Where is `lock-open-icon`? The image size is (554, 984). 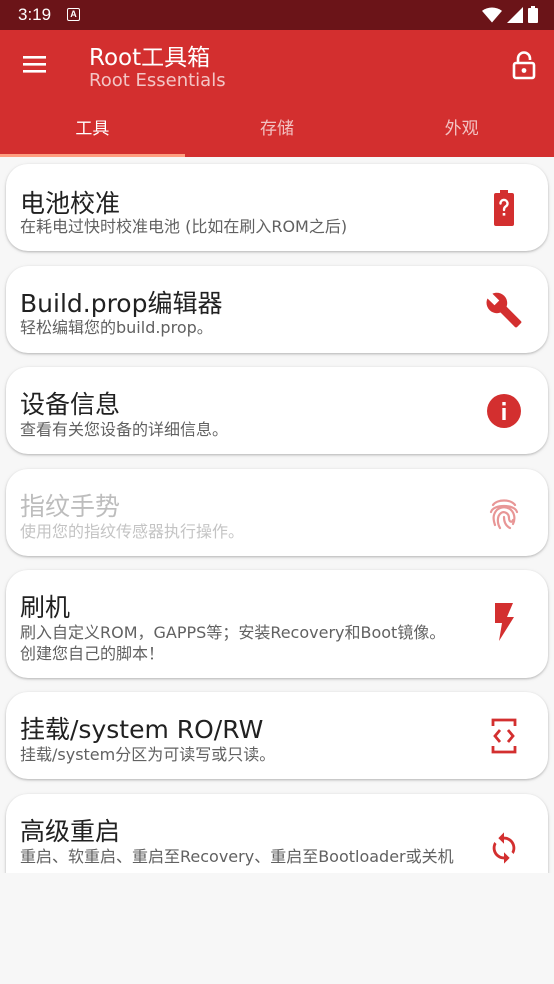
lock-open-icon is located at coordinates (524, 65).